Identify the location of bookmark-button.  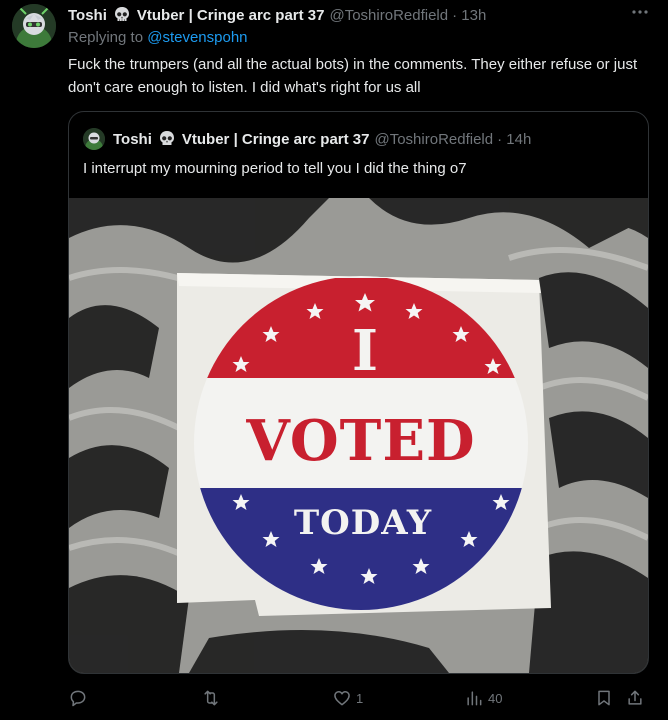
(604, 698).